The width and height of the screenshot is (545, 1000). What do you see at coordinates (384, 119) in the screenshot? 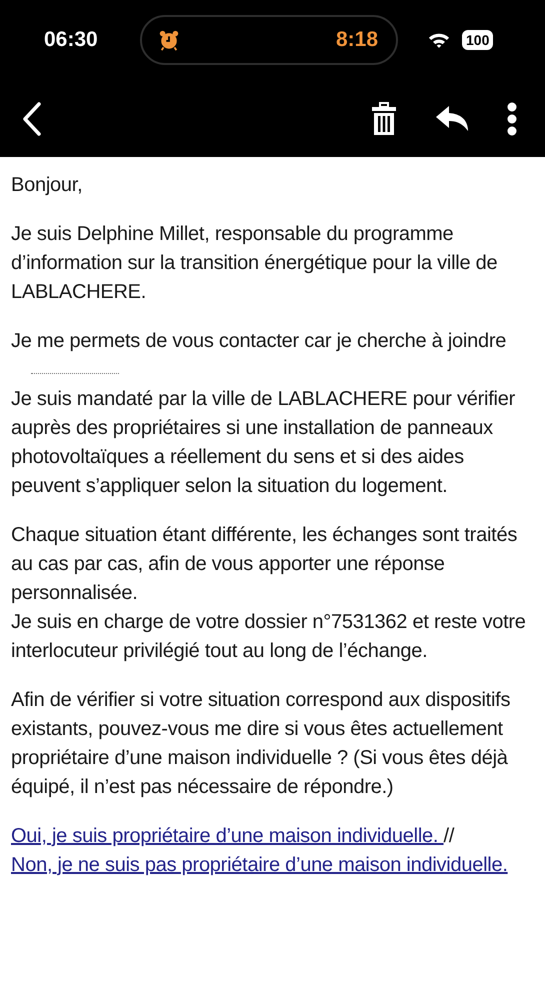
I see `delete-button` at bounding box center [384, 119].